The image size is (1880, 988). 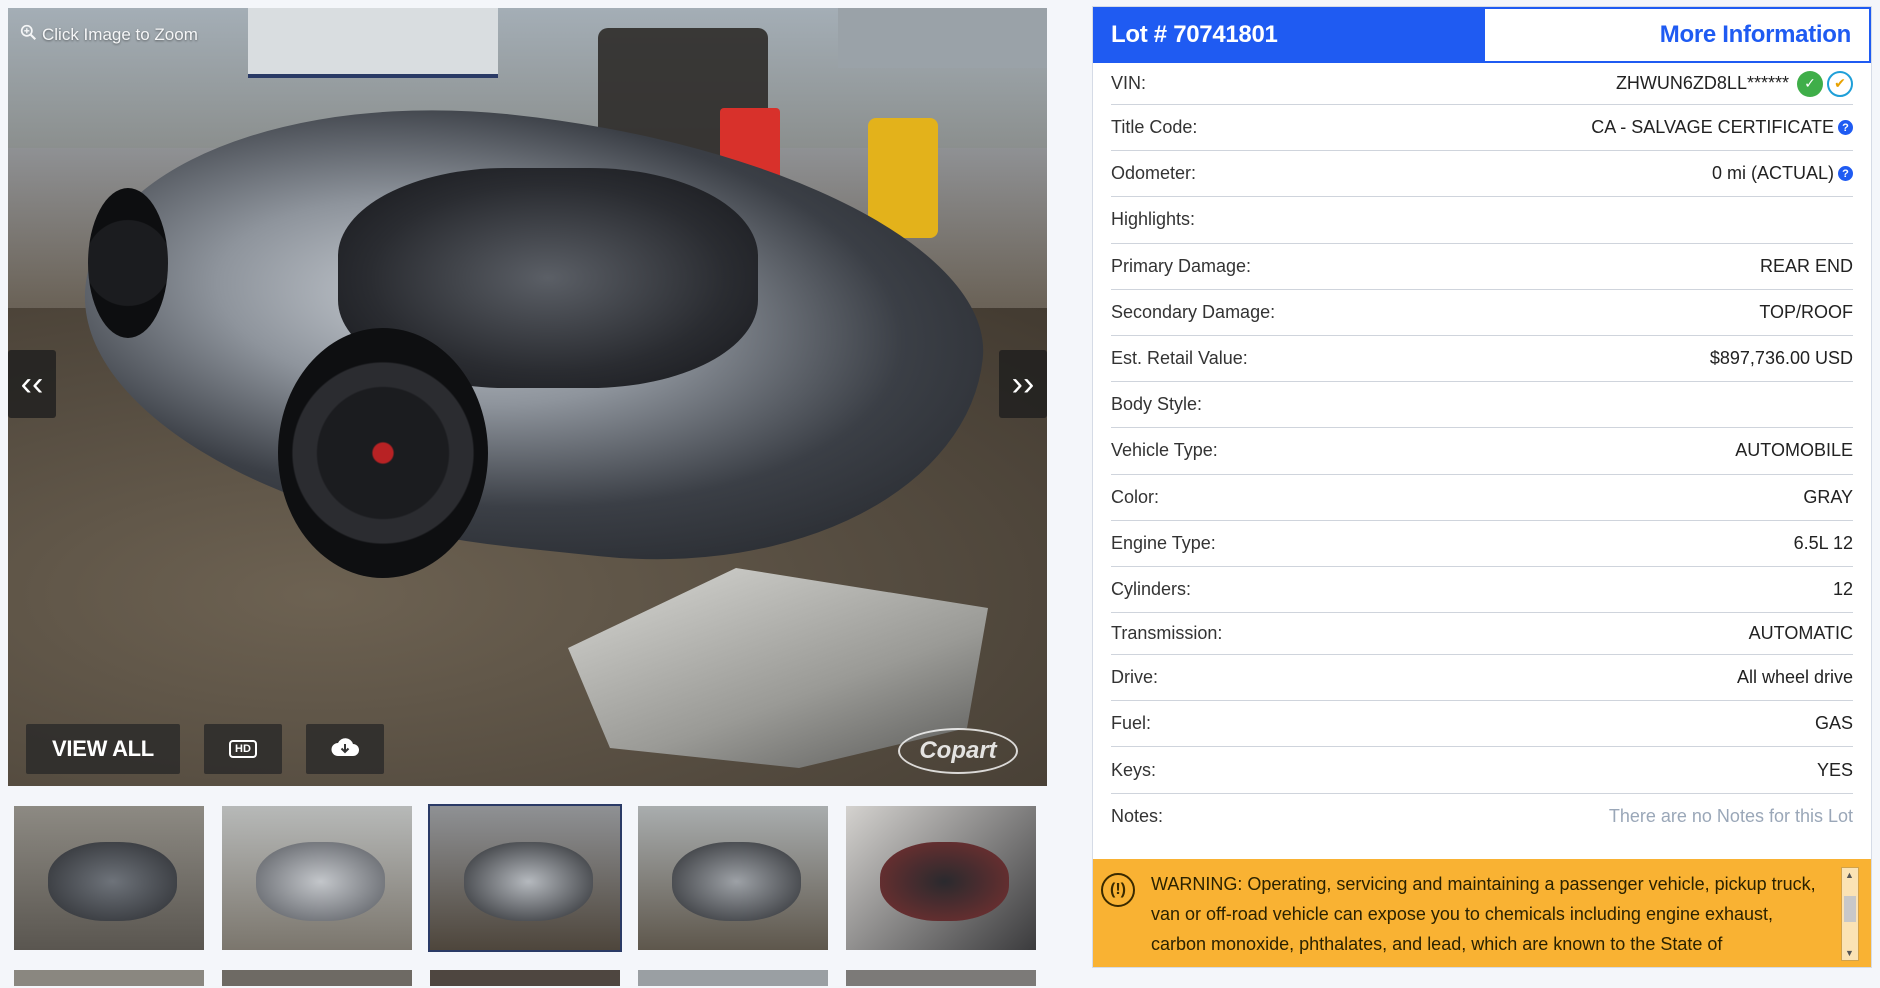 What do you see at coordinates (1179, 358) in the screenshot?
I see `est-retail-value-label: Est. Retail Value:` at bounding box center [1179, 358].